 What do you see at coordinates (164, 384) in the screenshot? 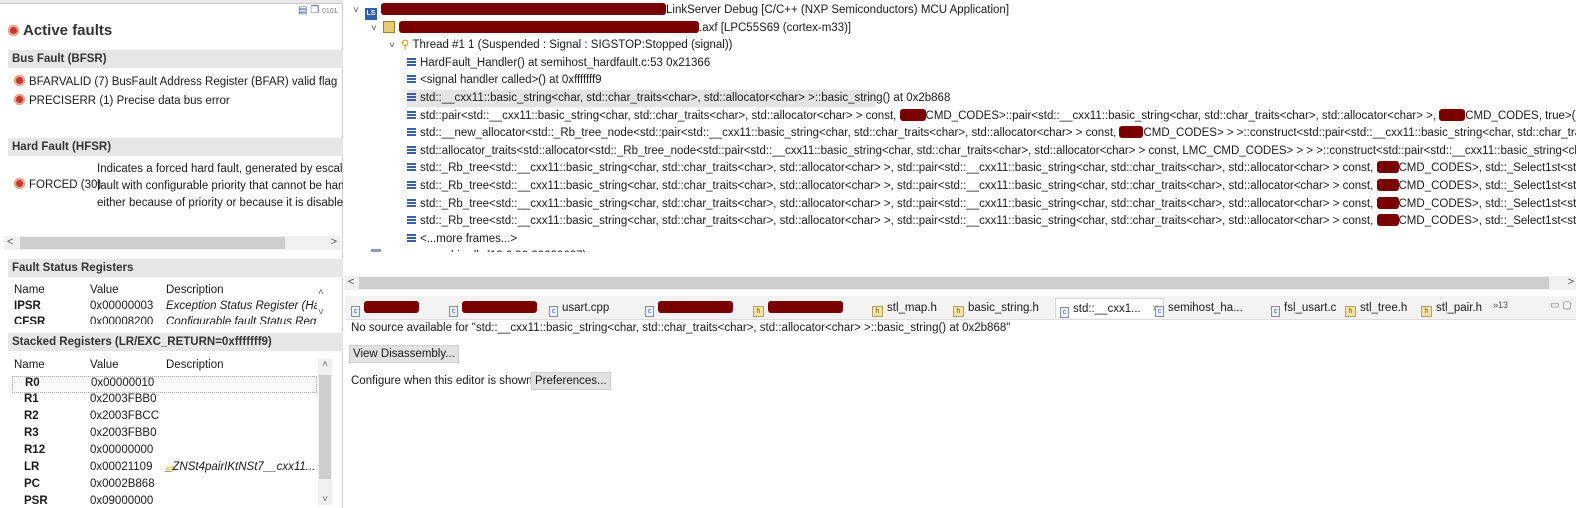
I see `table-row: R0 0x00000010` at bounding box center [164, 384].